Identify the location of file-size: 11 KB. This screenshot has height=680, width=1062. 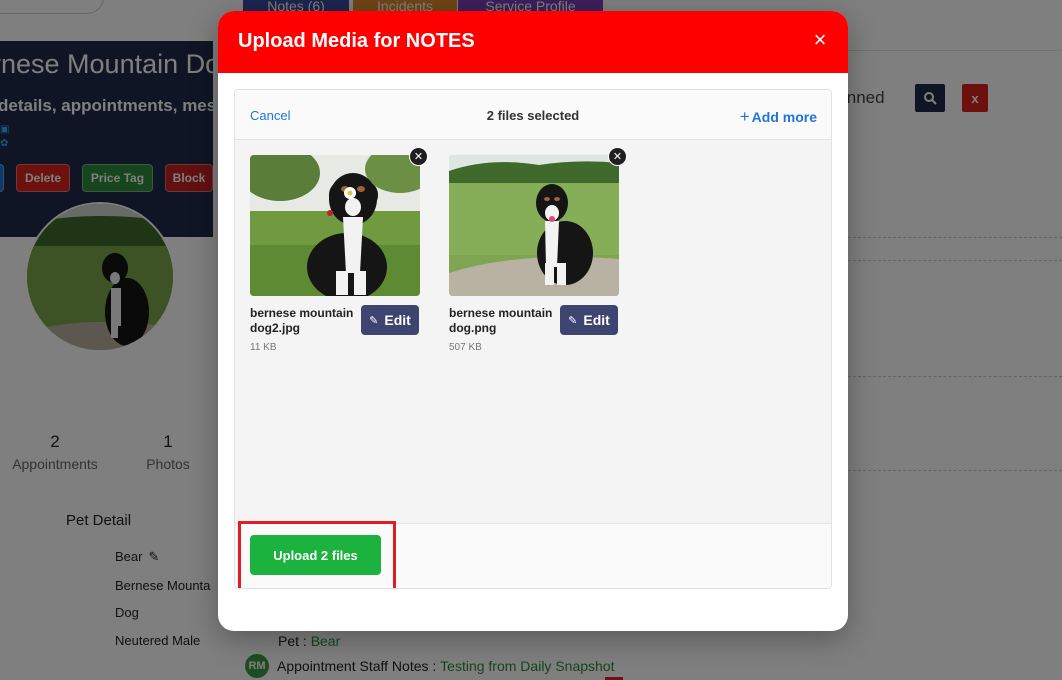
(263, 347).